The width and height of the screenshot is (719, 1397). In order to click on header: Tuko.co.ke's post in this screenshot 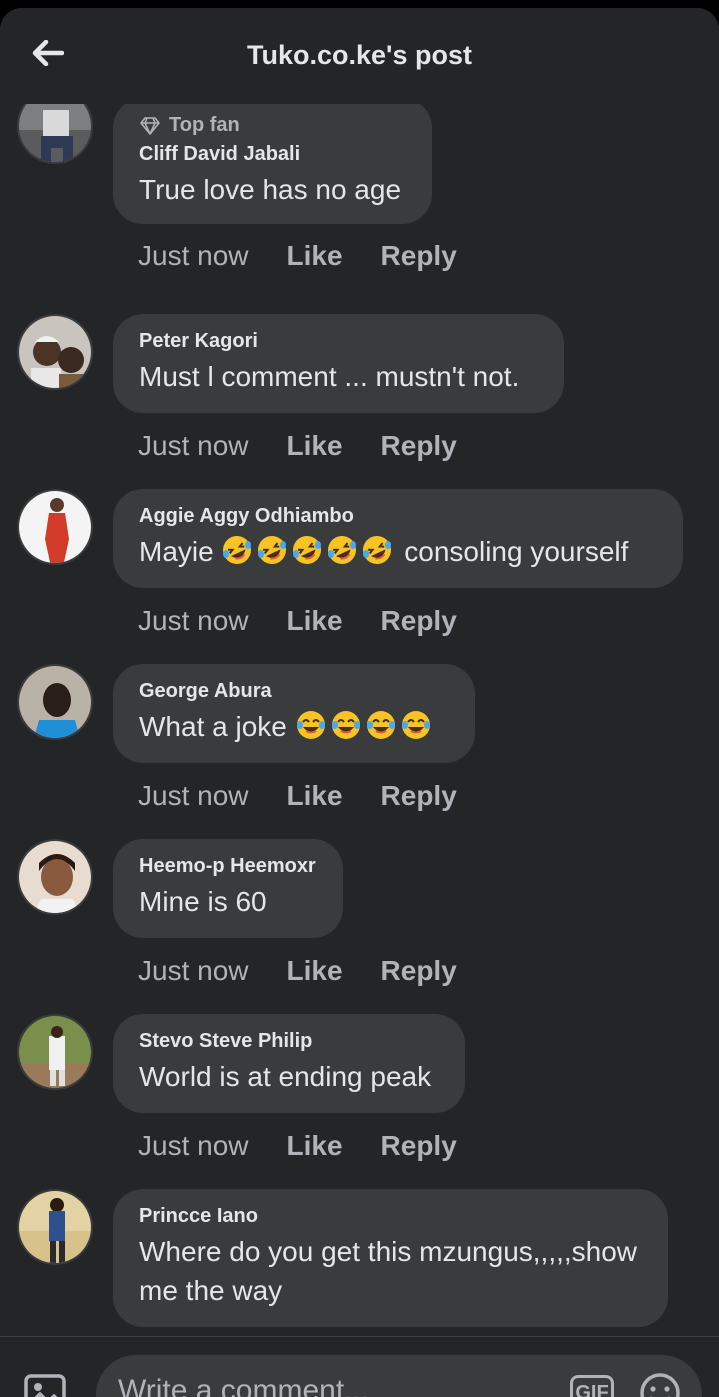, I will do `click(359, 56)`.